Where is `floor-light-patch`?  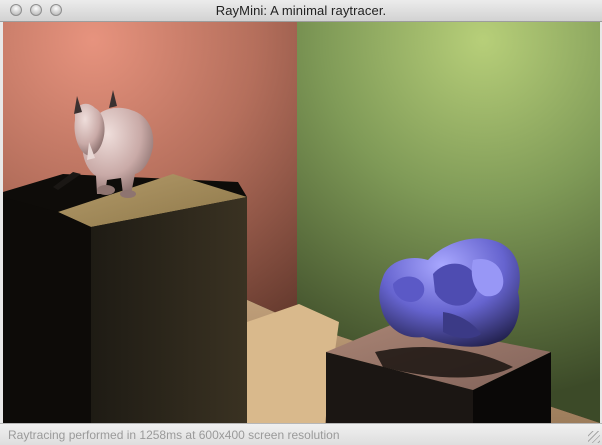
floor-light-patch is located at coordinates (293, 363).